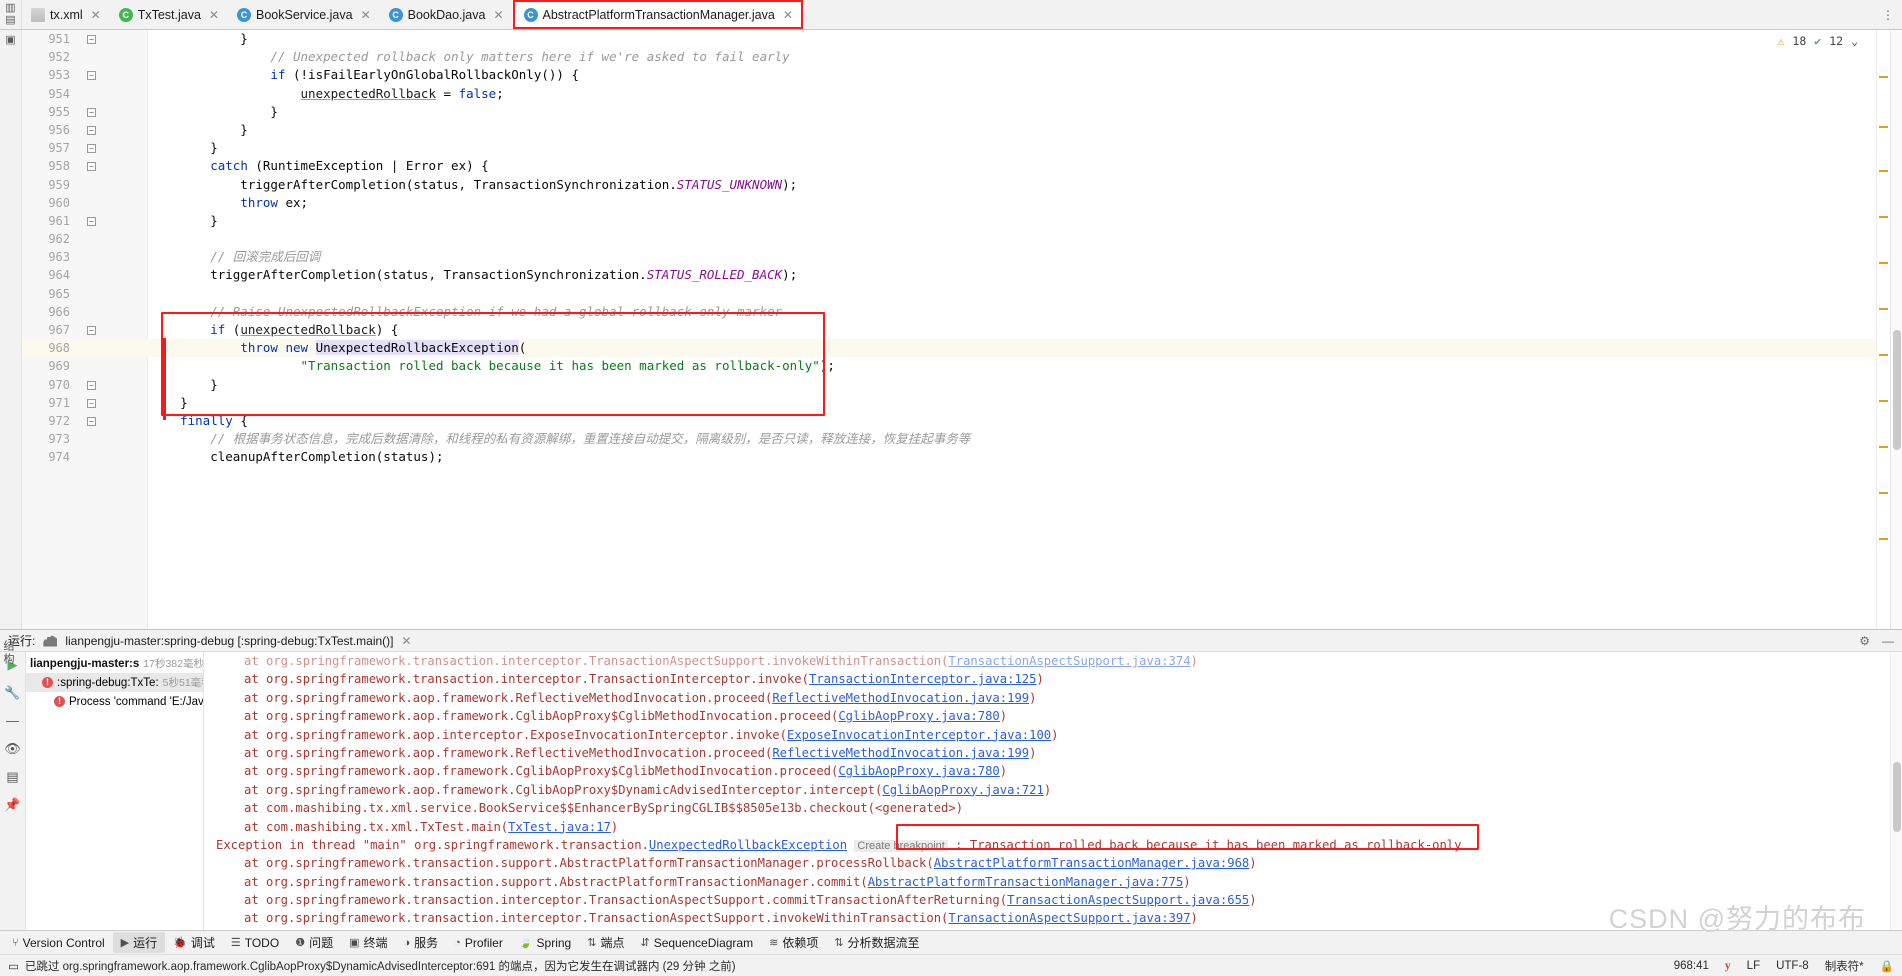 The image size is (1902, 976). Describe the element at coordinates (919, 735) in the screenshot. I see `stacktrace-link: ExposeInvocationInterceptor.java:100` at that location.